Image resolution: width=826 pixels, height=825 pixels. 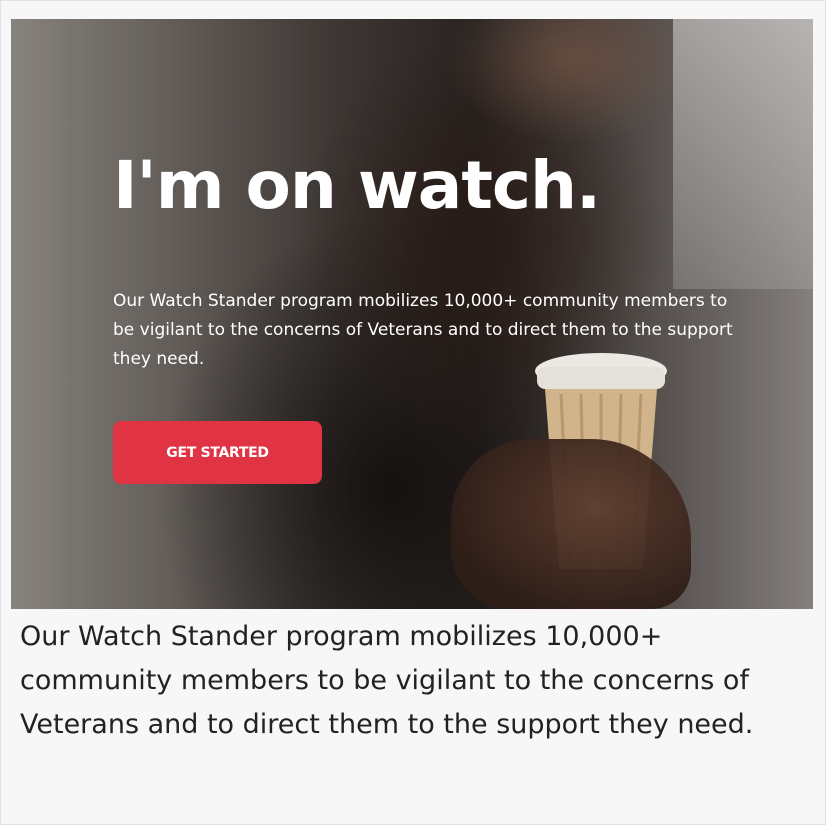 What do you see at coordinates (217, 452) in the screenshot?
I see `get-started-button: GET STARTED` at bounding box center [217, 452].